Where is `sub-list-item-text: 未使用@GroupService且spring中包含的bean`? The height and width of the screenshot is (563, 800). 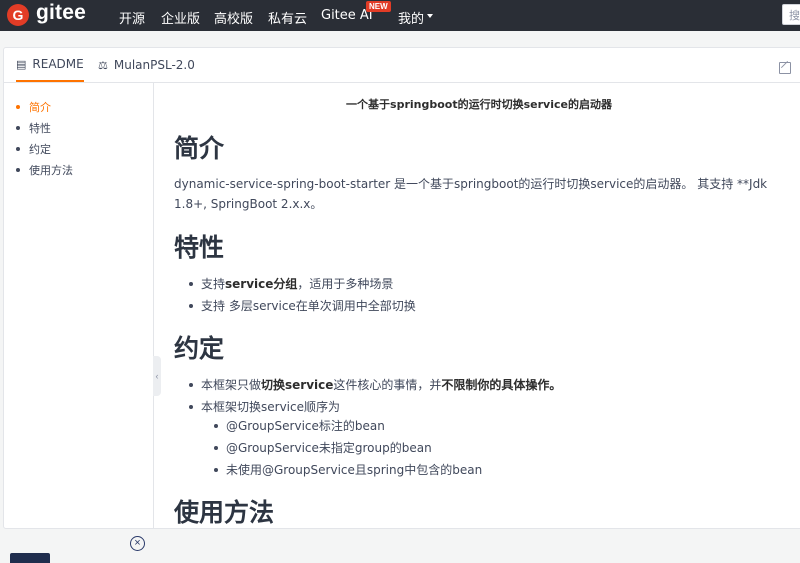
sub-list-item-text: 未使用@GroupService且spring中包含的bean is located at coordinates (354, 470).